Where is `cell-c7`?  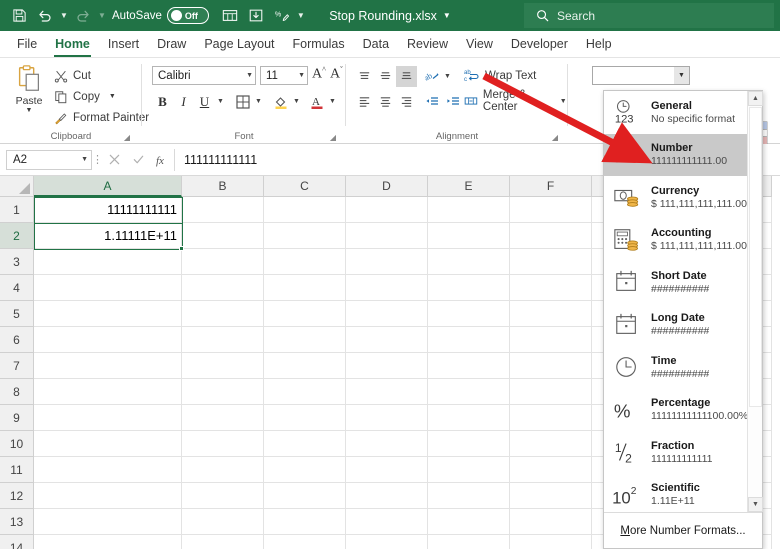 cell-c7 is located at coordinates (305, 366).